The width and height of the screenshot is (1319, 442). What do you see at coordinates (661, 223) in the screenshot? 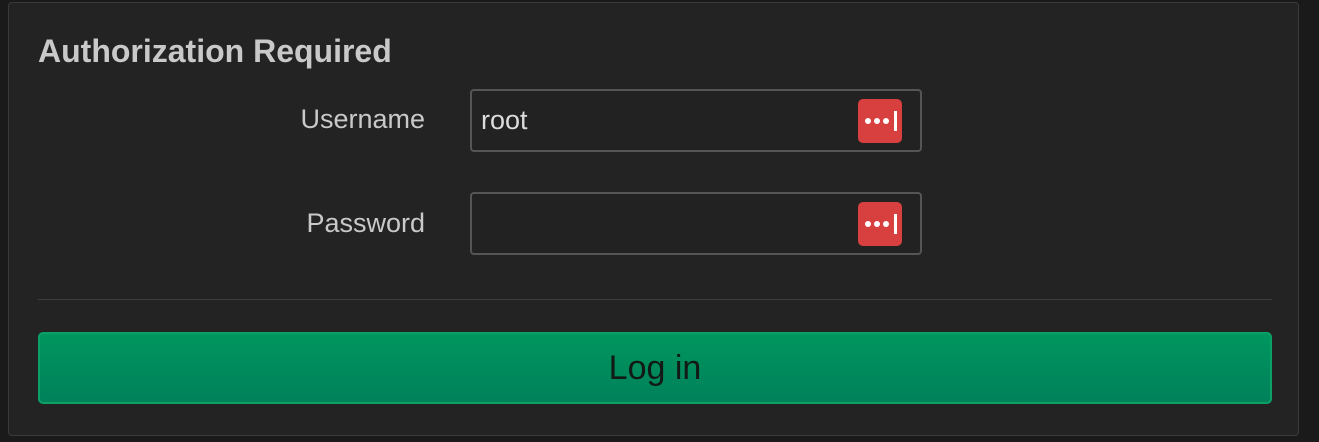
I see `password-input` at bounding box center [661, 223].